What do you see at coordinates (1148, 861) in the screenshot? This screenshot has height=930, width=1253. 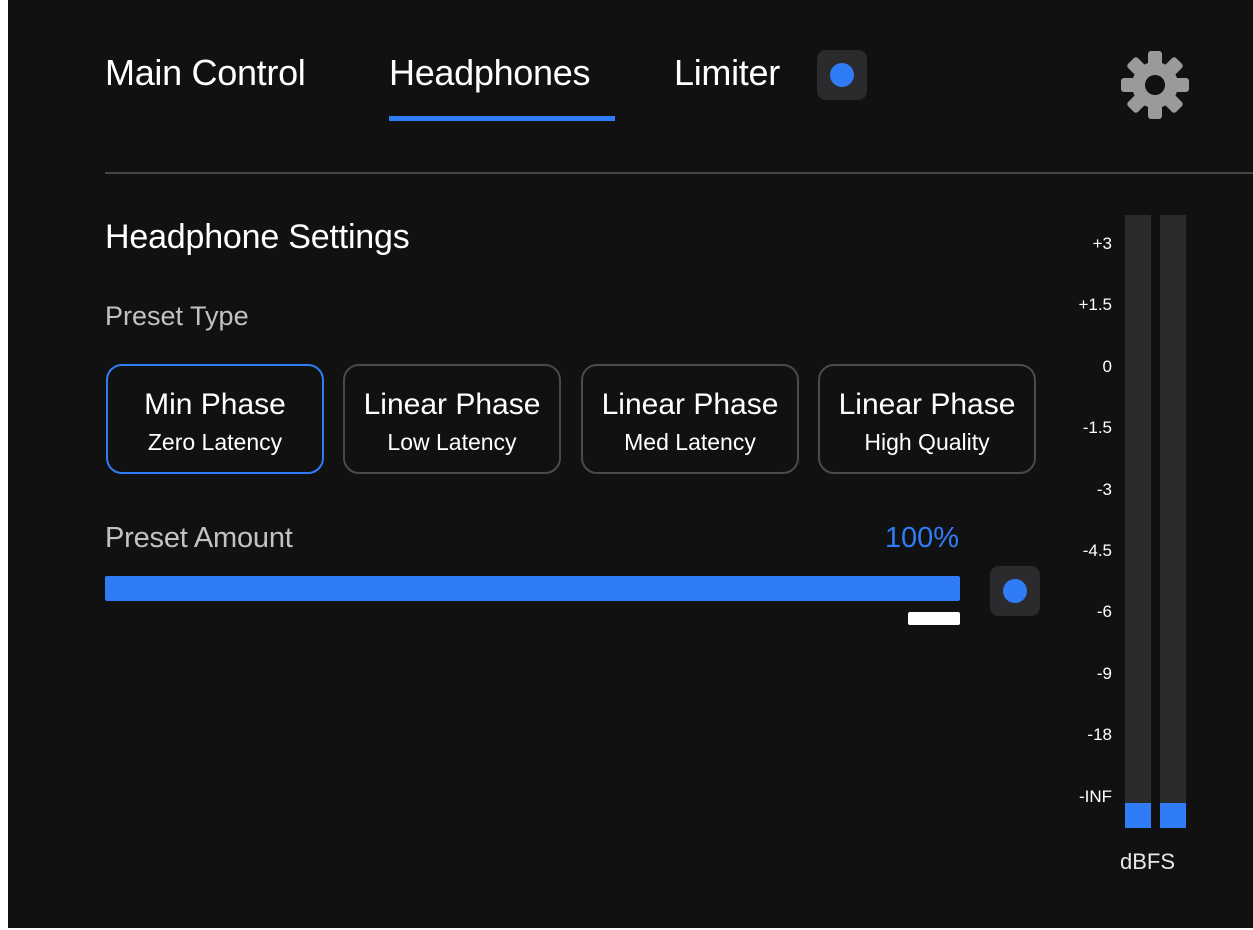 I see `meter-unit-label: dBFS` at bounding box center [1148, 861].